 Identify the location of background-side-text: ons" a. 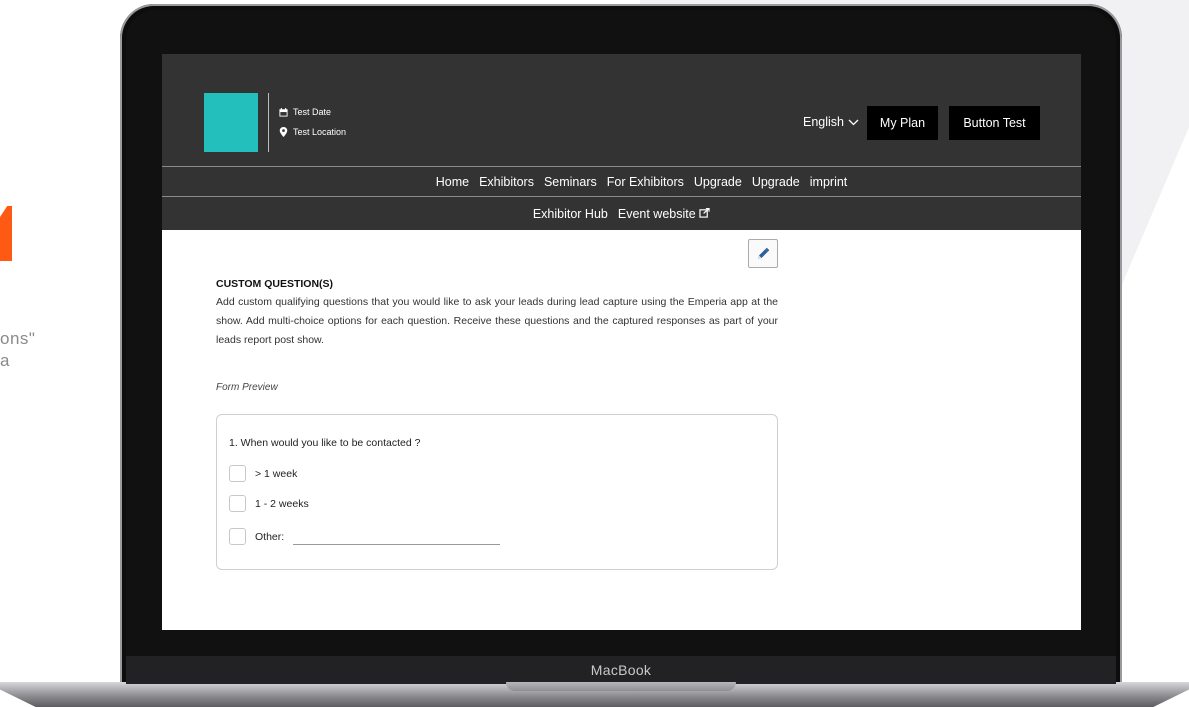
(35, 350).